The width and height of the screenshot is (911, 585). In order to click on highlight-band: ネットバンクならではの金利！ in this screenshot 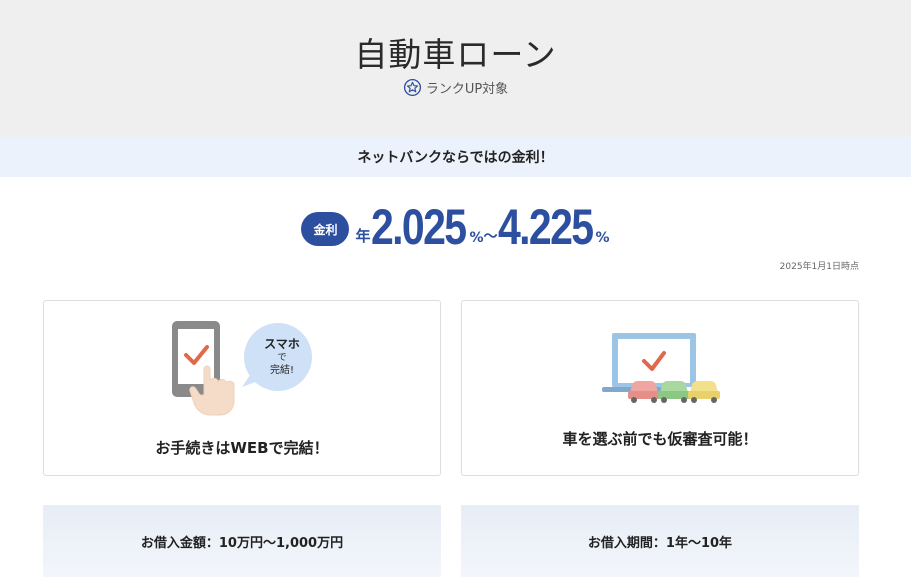, I will do `click(455, 157)`.